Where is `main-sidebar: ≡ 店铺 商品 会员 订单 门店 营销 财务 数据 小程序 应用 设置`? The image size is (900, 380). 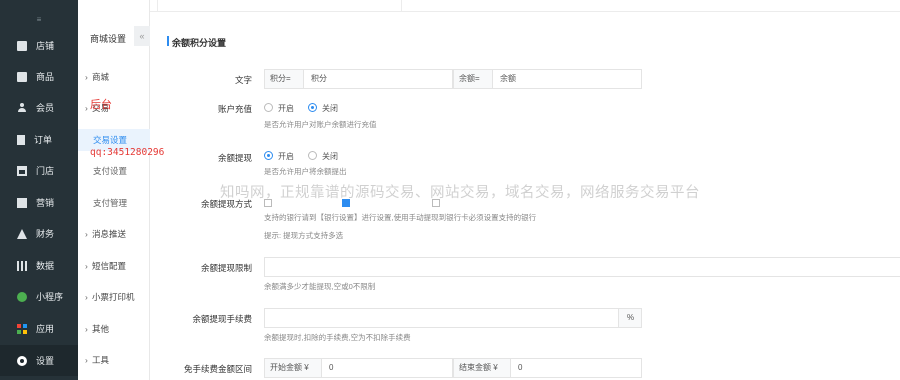 main-sidebar: ≡ 店铺 商品 会员 订单 门店 营销 财务 数据 小程序 应用 设置 is located at coordinates (39, 190).